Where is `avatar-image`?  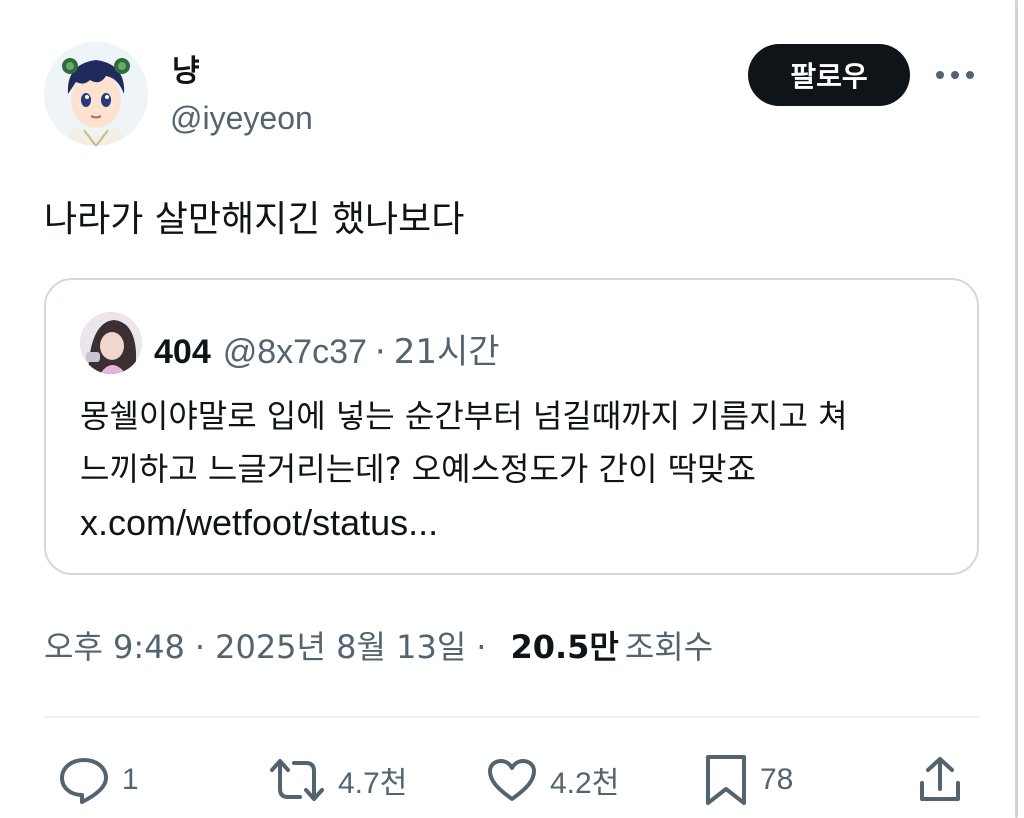 avatar-image is located at coordinates (96, 94).